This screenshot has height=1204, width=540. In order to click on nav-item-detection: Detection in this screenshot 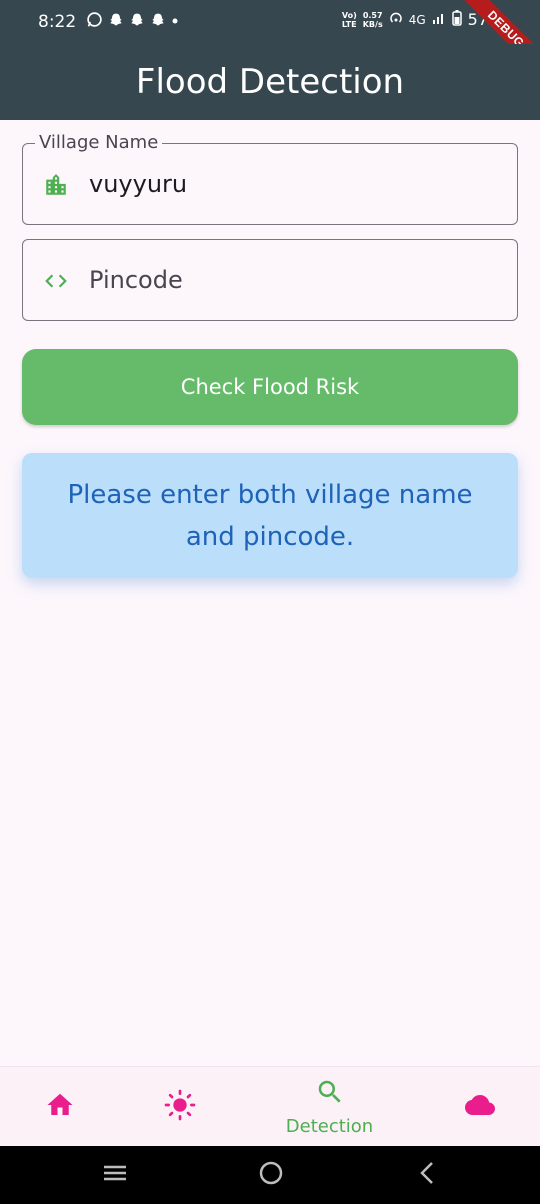, I will do `click(329, 1107)`.